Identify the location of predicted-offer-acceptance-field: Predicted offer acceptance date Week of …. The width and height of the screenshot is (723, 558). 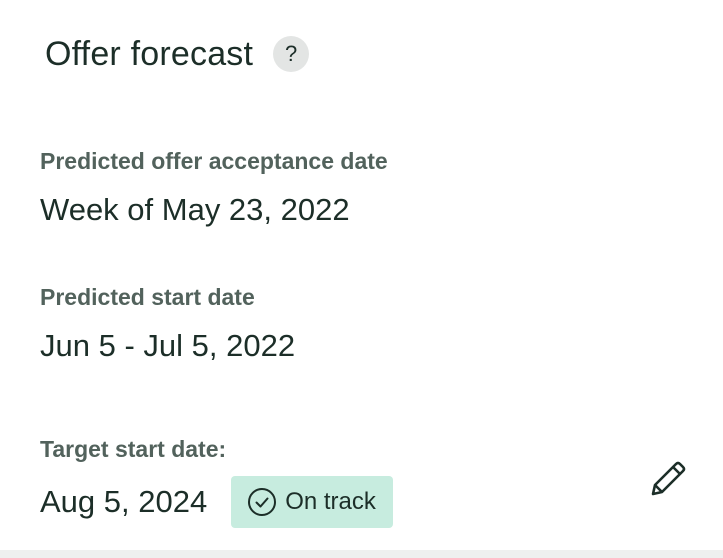
(214, 188).